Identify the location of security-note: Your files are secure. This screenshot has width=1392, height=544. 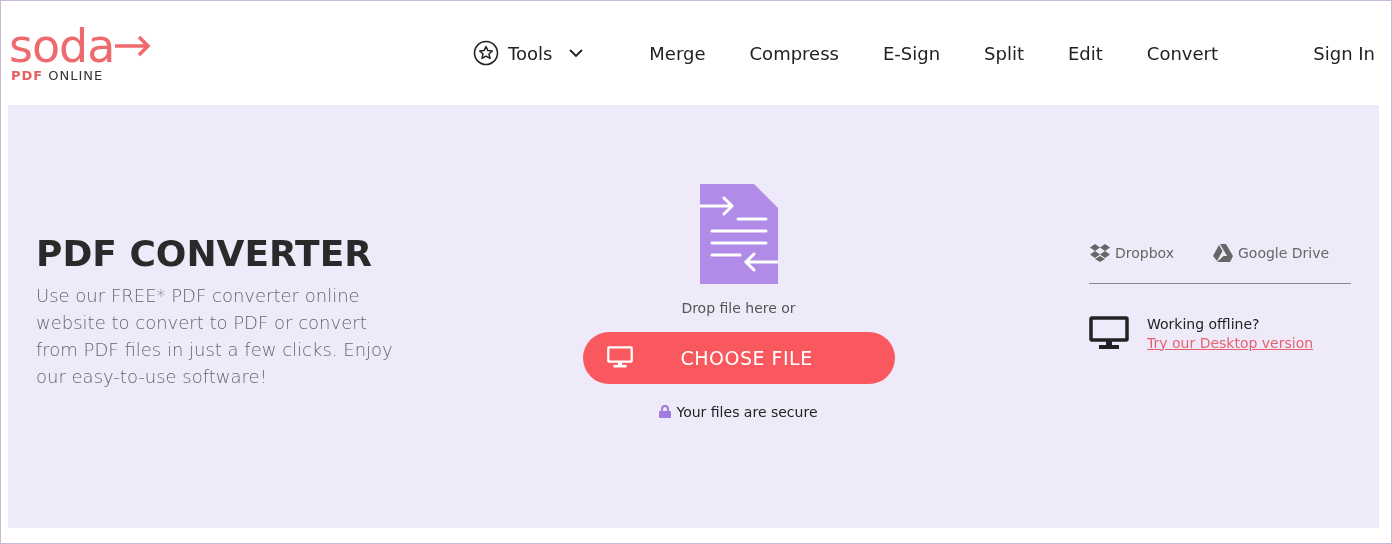
(747, 411).